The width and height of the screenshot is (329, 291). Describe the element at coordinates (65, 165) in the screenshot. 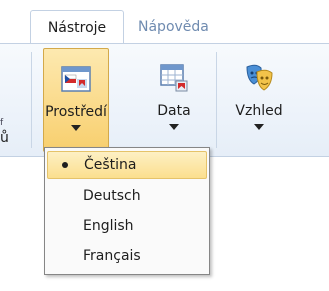

I see `selected-bullet-icon` at that location.